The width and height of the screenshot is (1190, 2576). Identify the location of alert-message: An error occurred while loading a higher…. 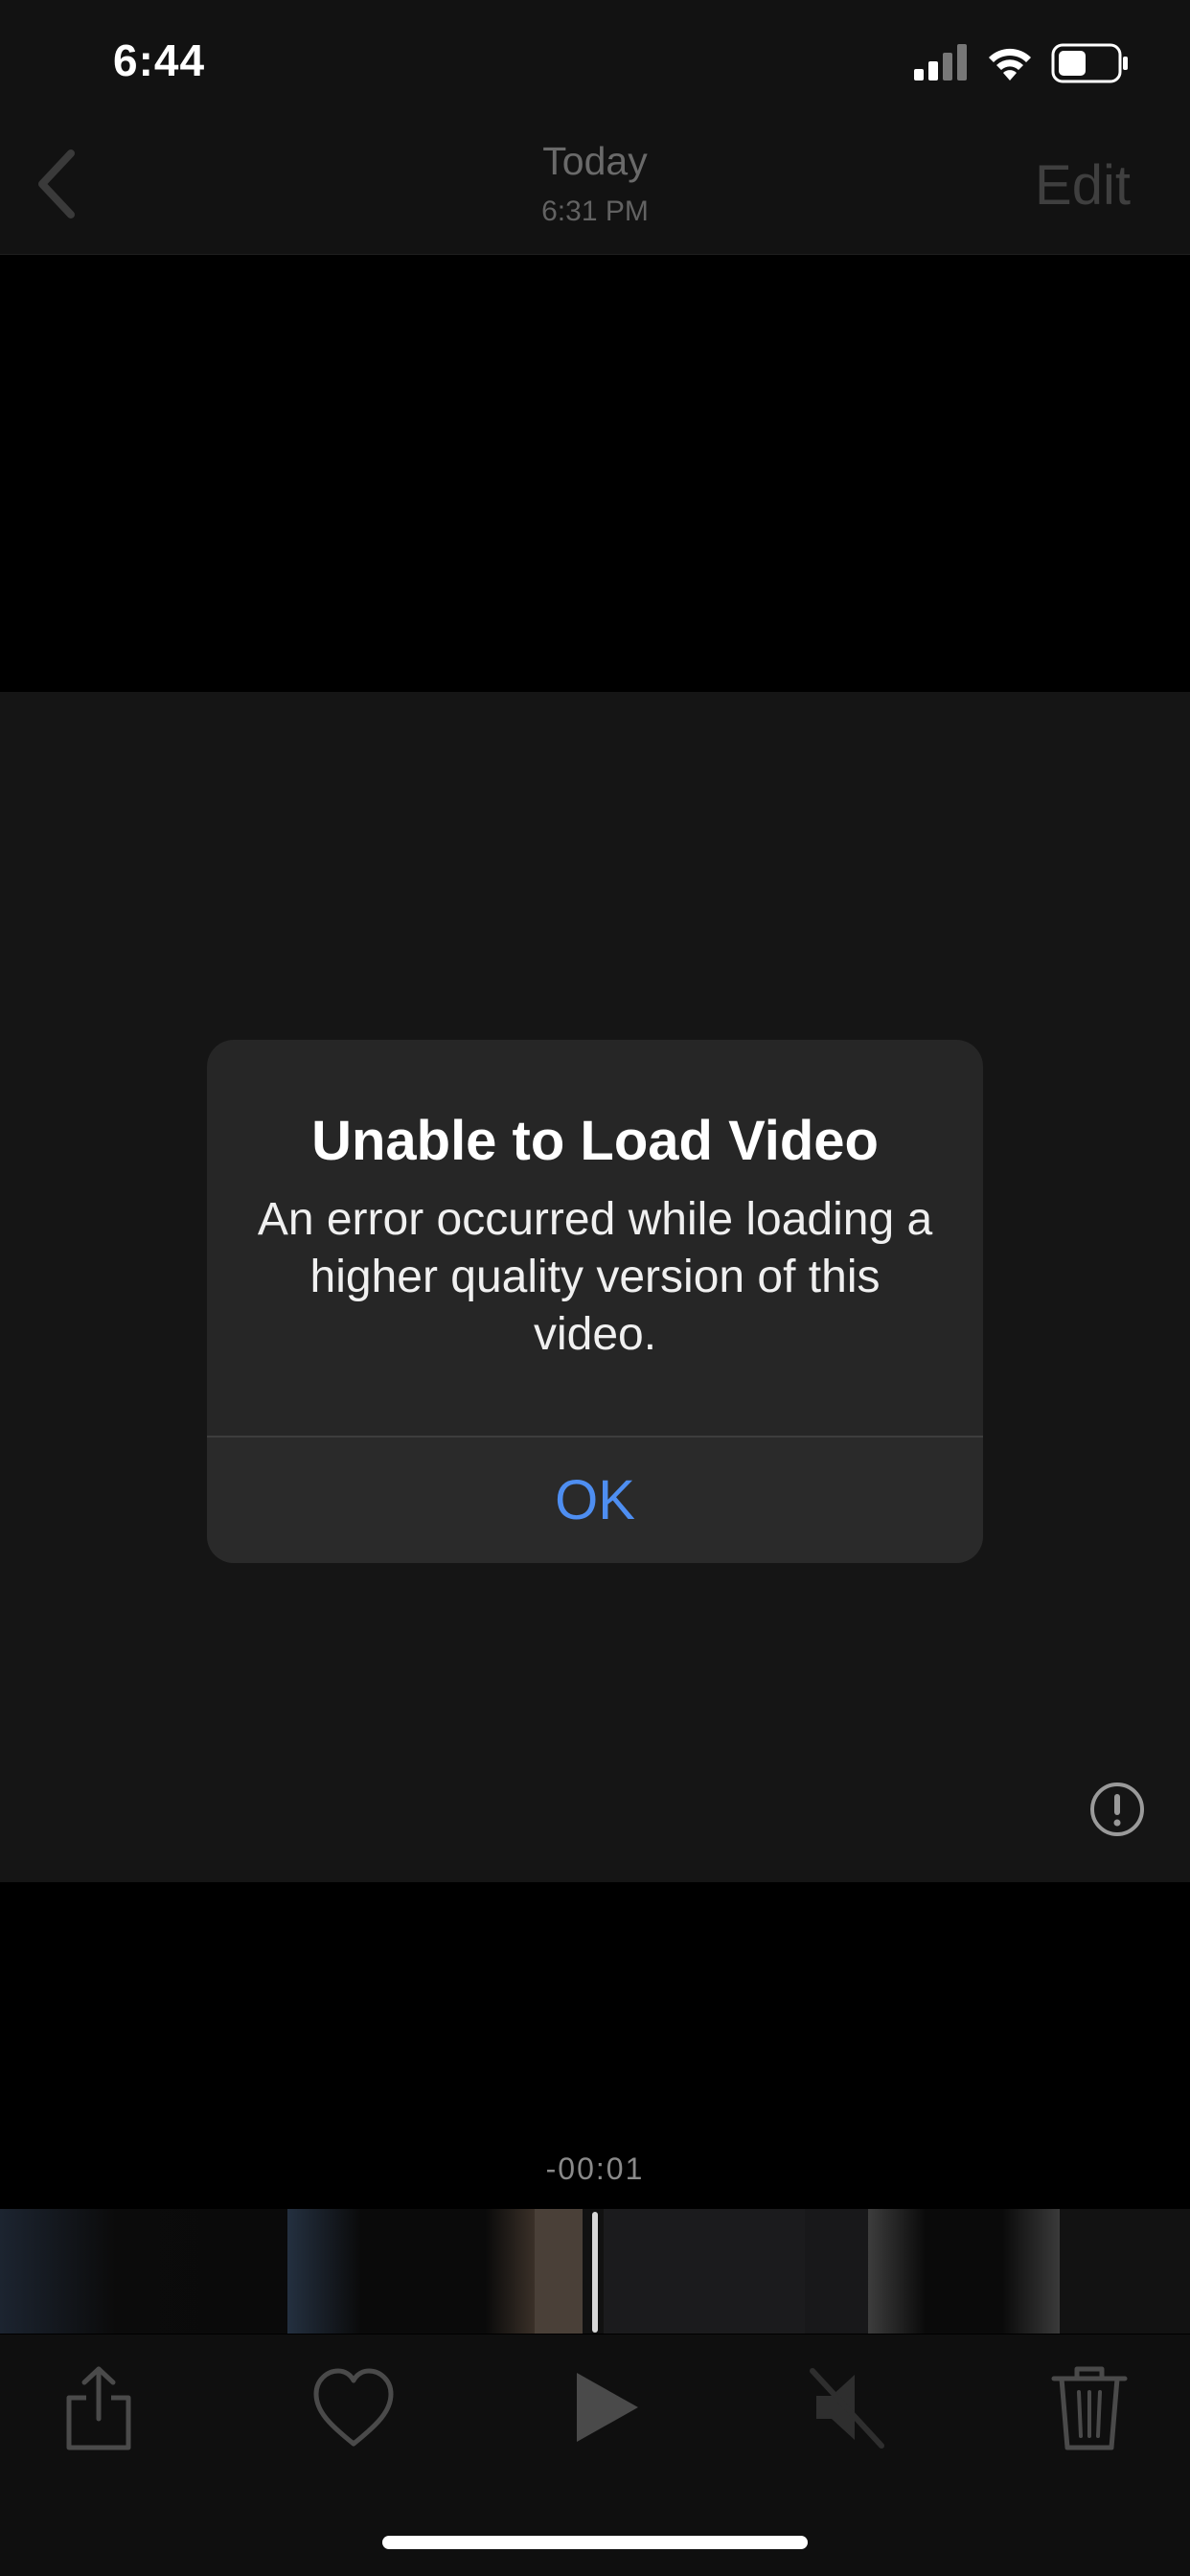
(595, 1277).